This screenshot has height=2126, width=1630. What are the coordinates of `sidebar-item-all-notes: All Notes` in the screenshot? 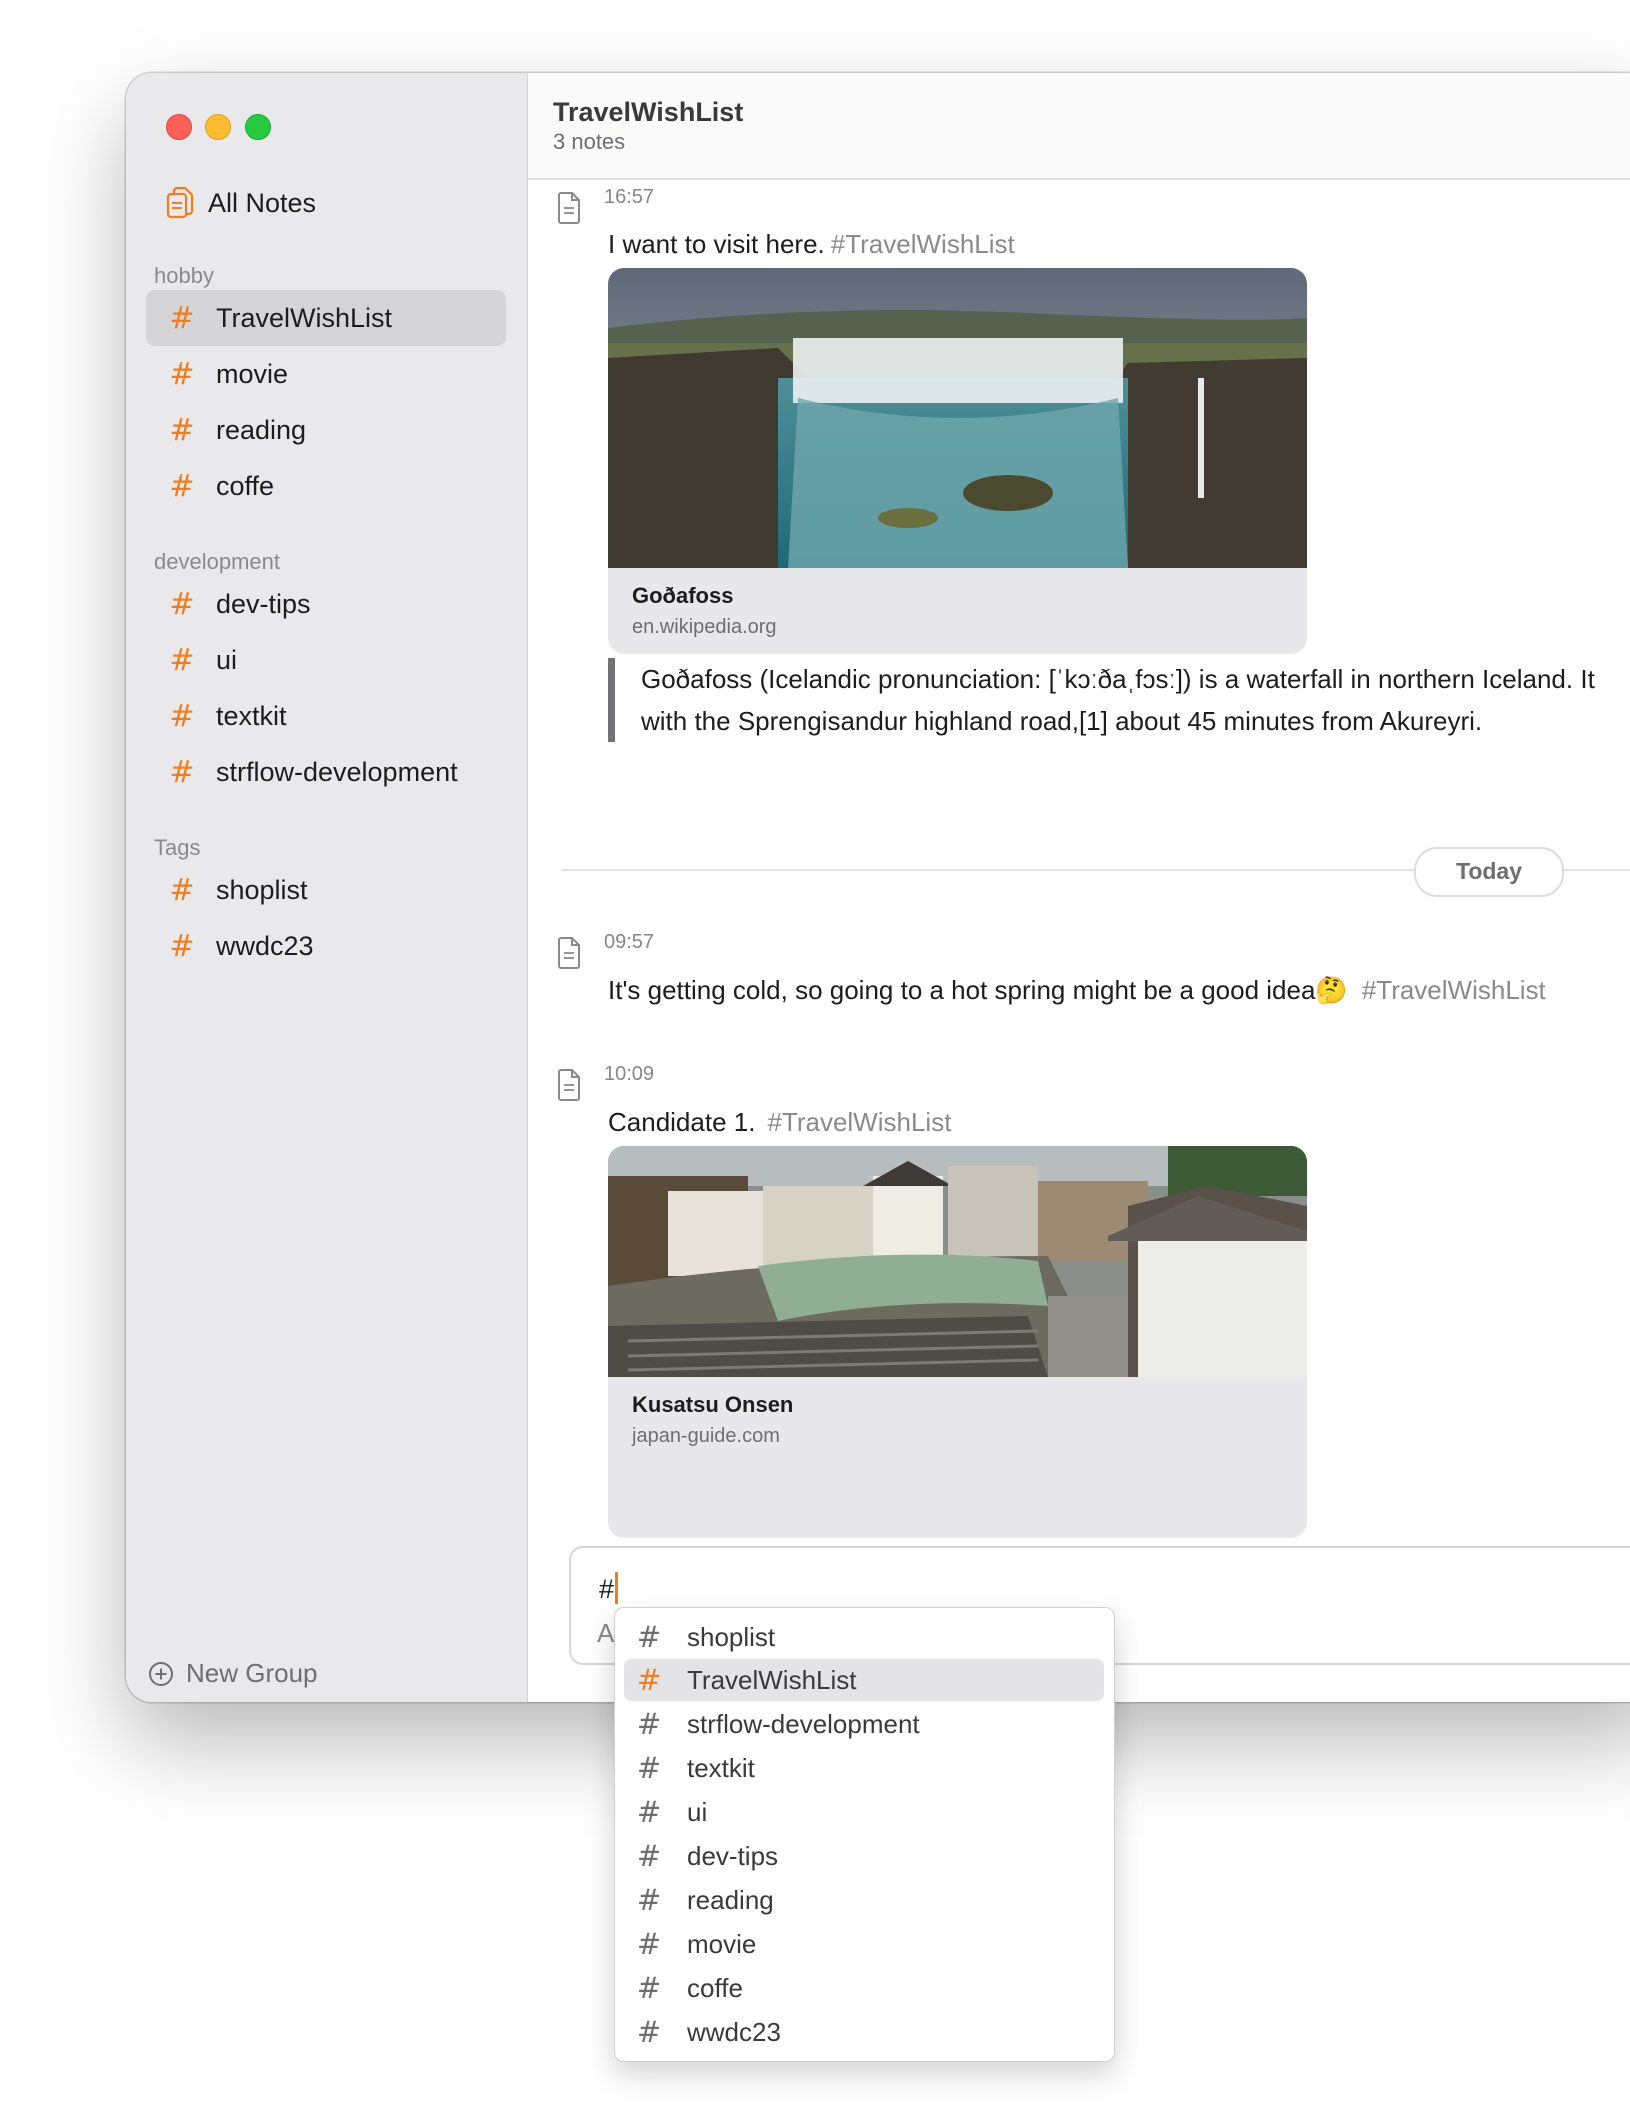 It's located at (241, 203).